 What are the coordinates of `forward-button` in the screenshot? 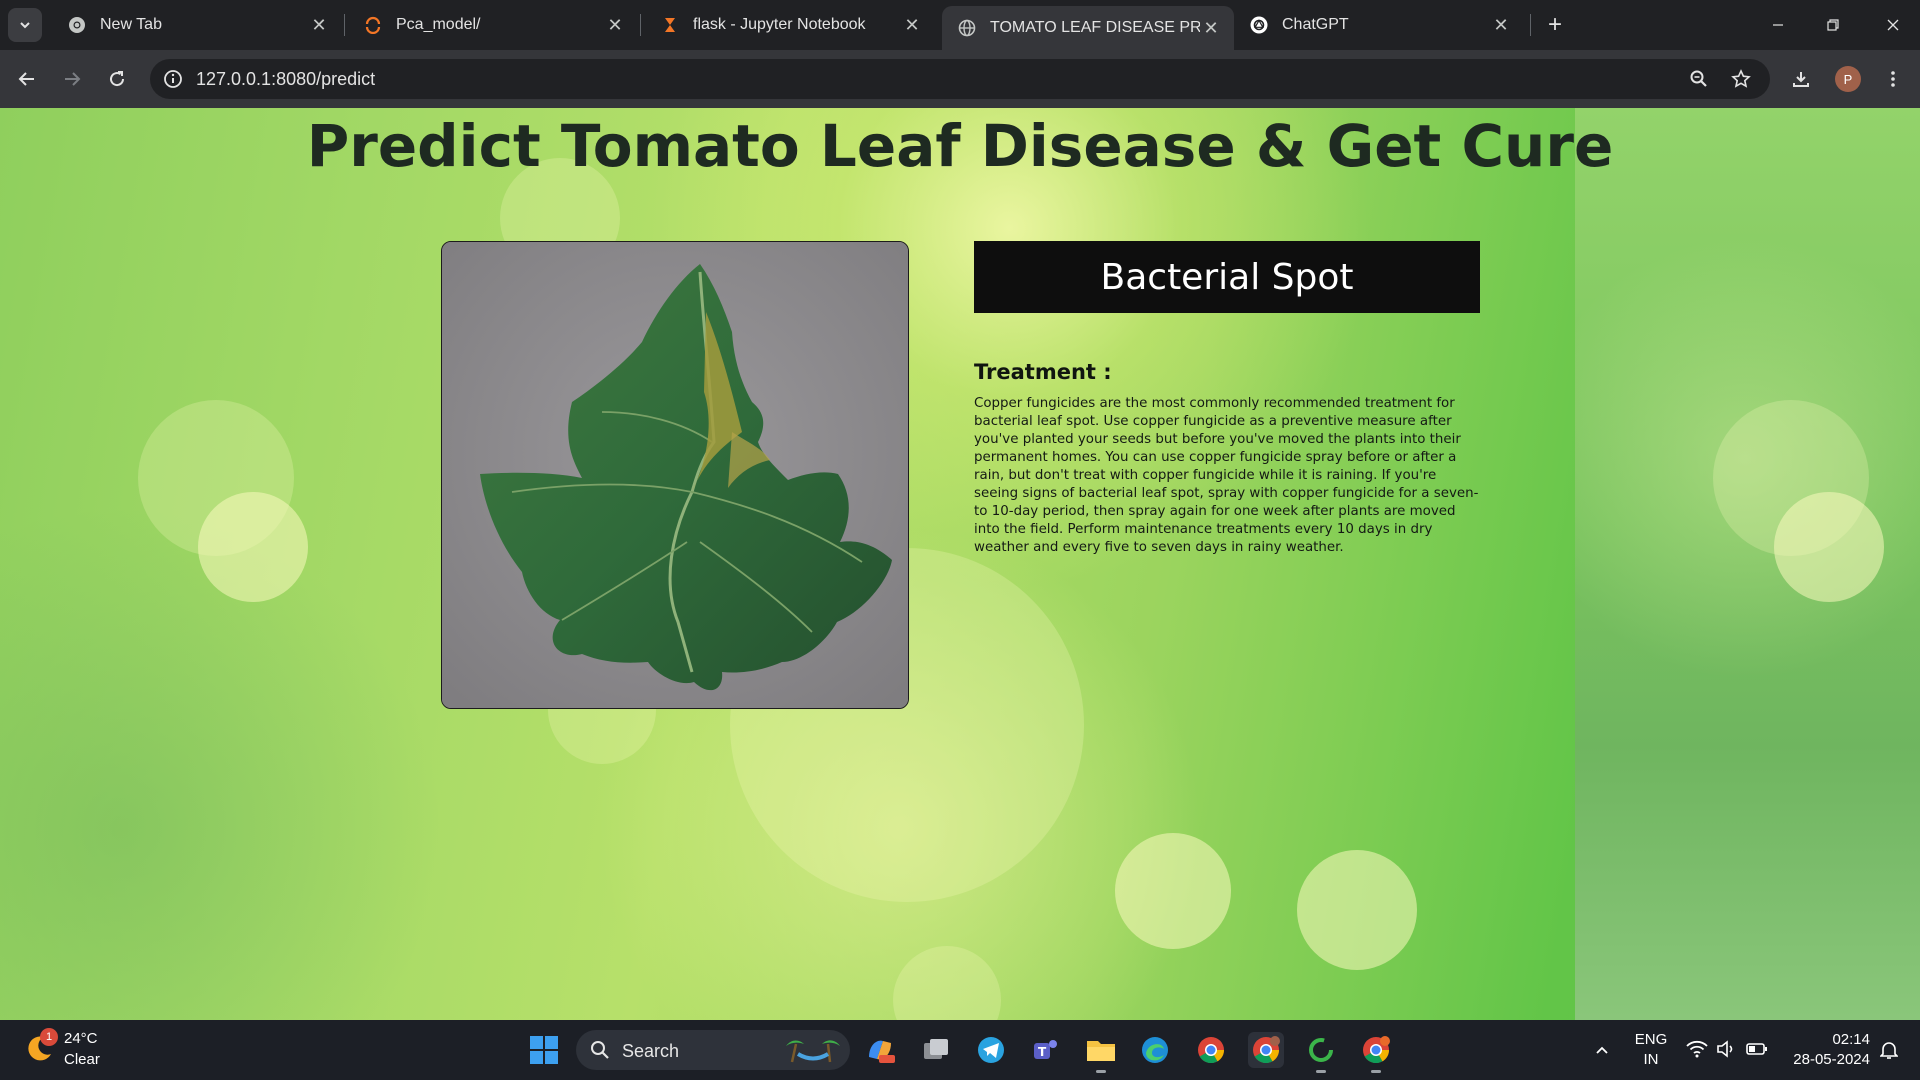 It's located at (72, 79).